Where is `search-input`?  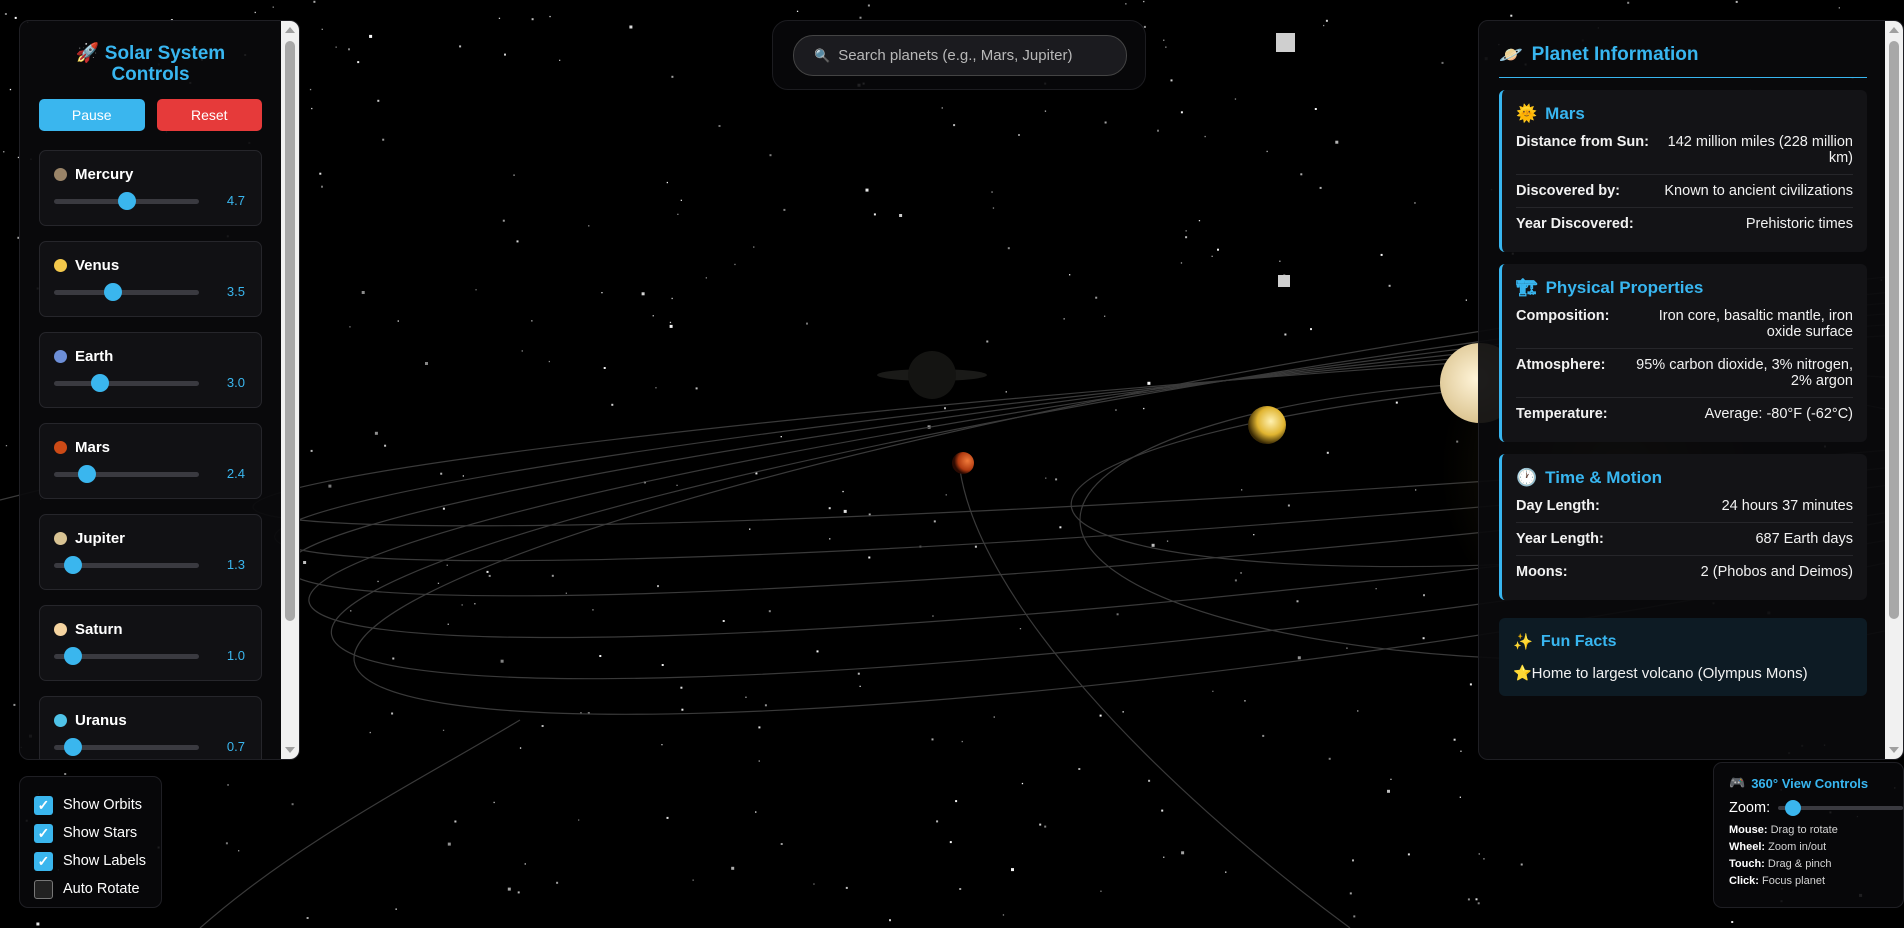 search-input is located at coordinates (973, 55).